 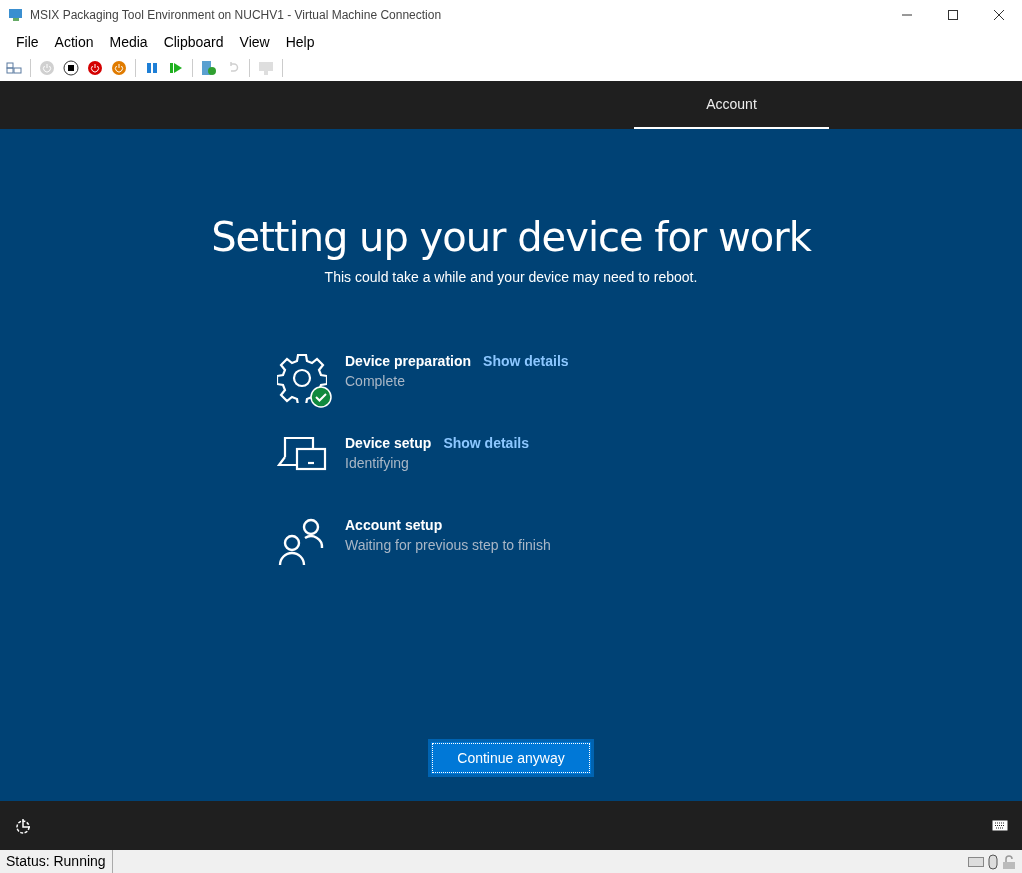 I want to click on menu-item: Action, so click(x=74, y=42).